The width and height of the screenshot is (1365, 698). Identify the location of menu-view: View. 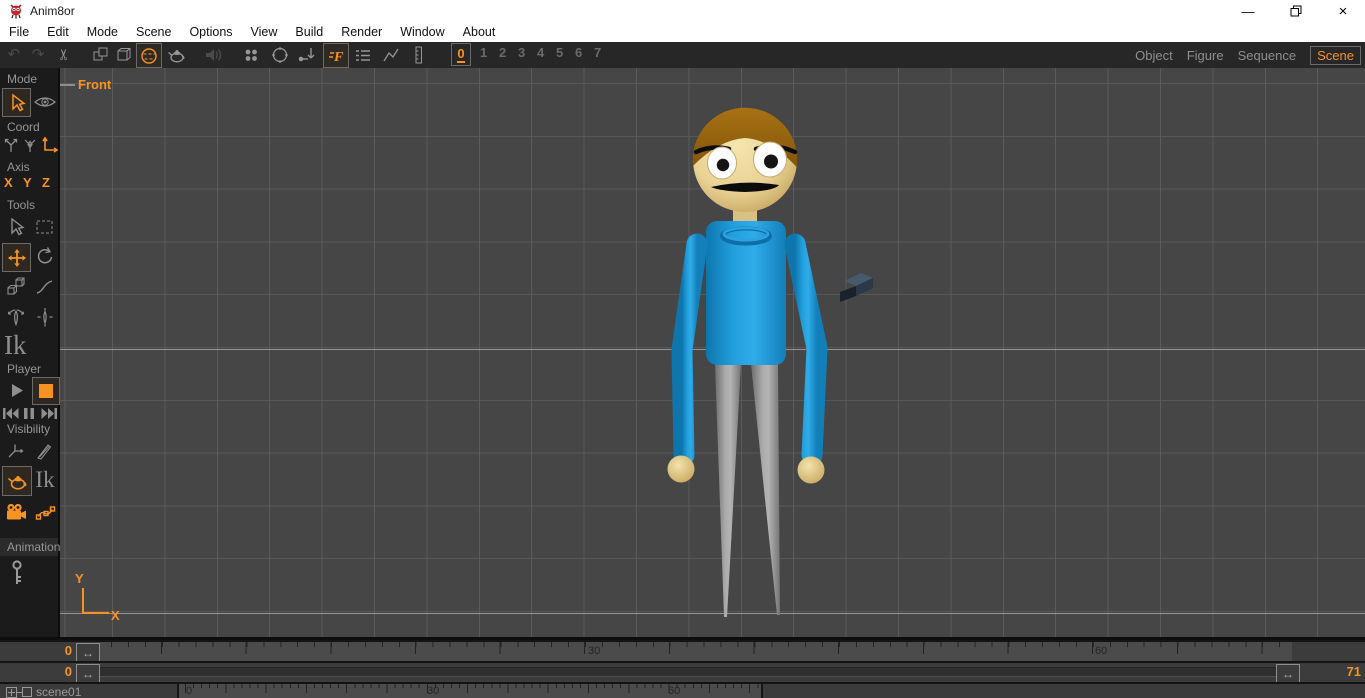
(264, 32).